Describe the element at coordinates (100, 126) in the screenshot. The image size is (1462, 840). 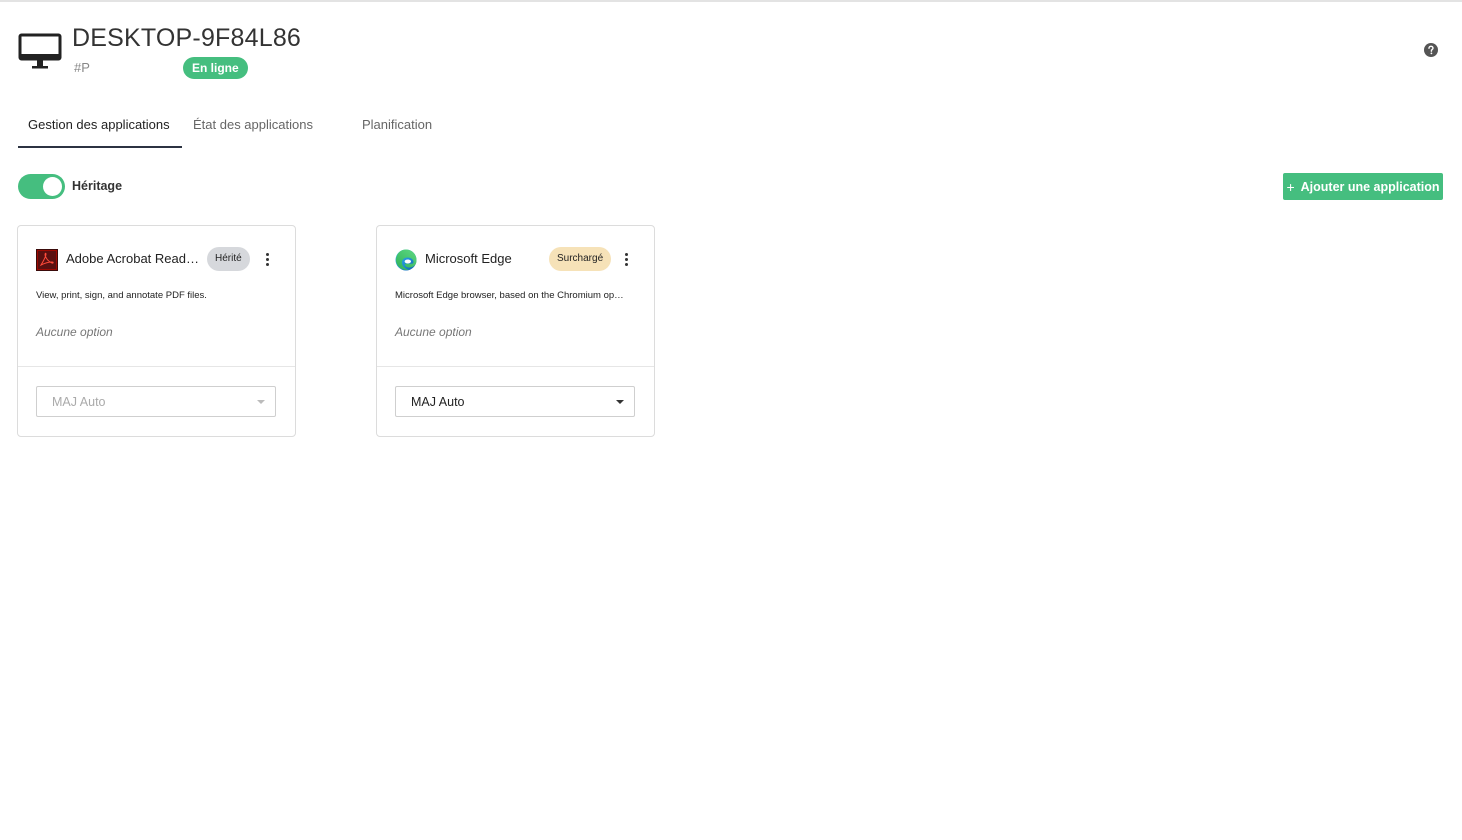
I see `tab-app-management: Gestion des applications` at that location.